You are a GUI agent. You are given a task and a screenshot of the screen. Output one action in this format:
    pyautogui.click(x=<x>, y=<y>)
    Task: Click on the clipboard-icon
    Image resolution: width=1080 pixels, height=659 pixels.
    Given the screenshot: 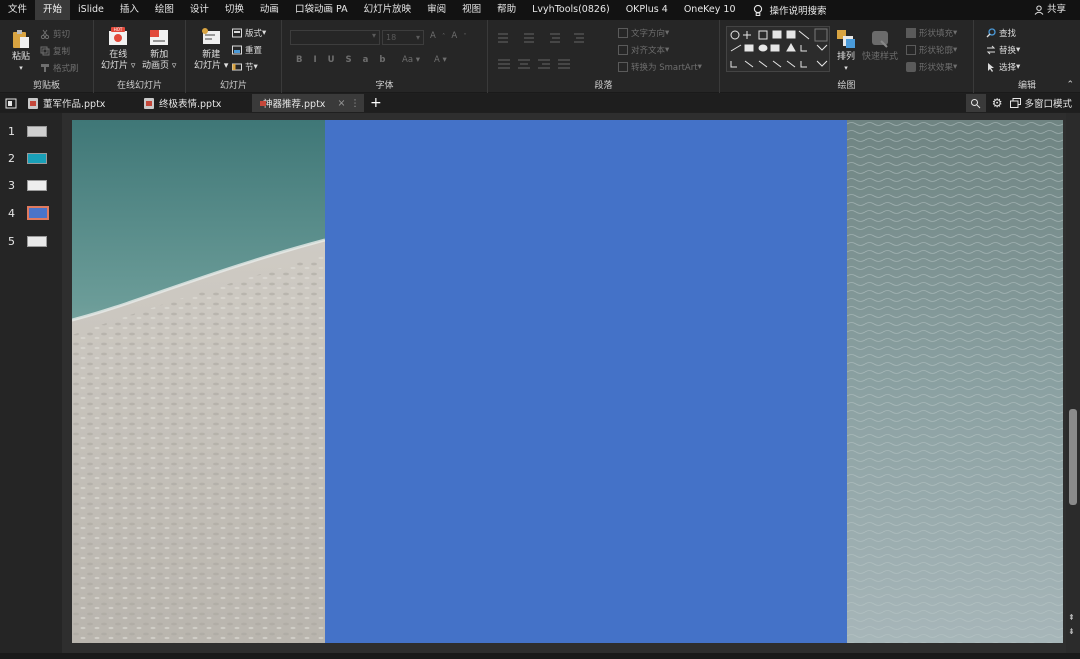 What is the action you would take?
    pyautogui.click(x=21, y=39)
    